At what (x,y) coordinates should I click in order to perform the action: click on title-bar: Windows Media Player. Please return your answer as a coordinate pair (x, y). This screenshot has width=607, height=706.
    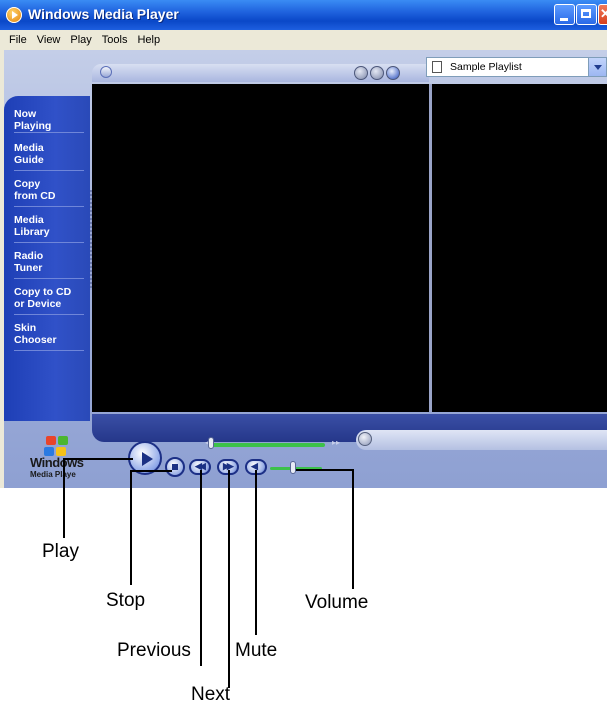
    Looking at the image, I should click on (303, 15).